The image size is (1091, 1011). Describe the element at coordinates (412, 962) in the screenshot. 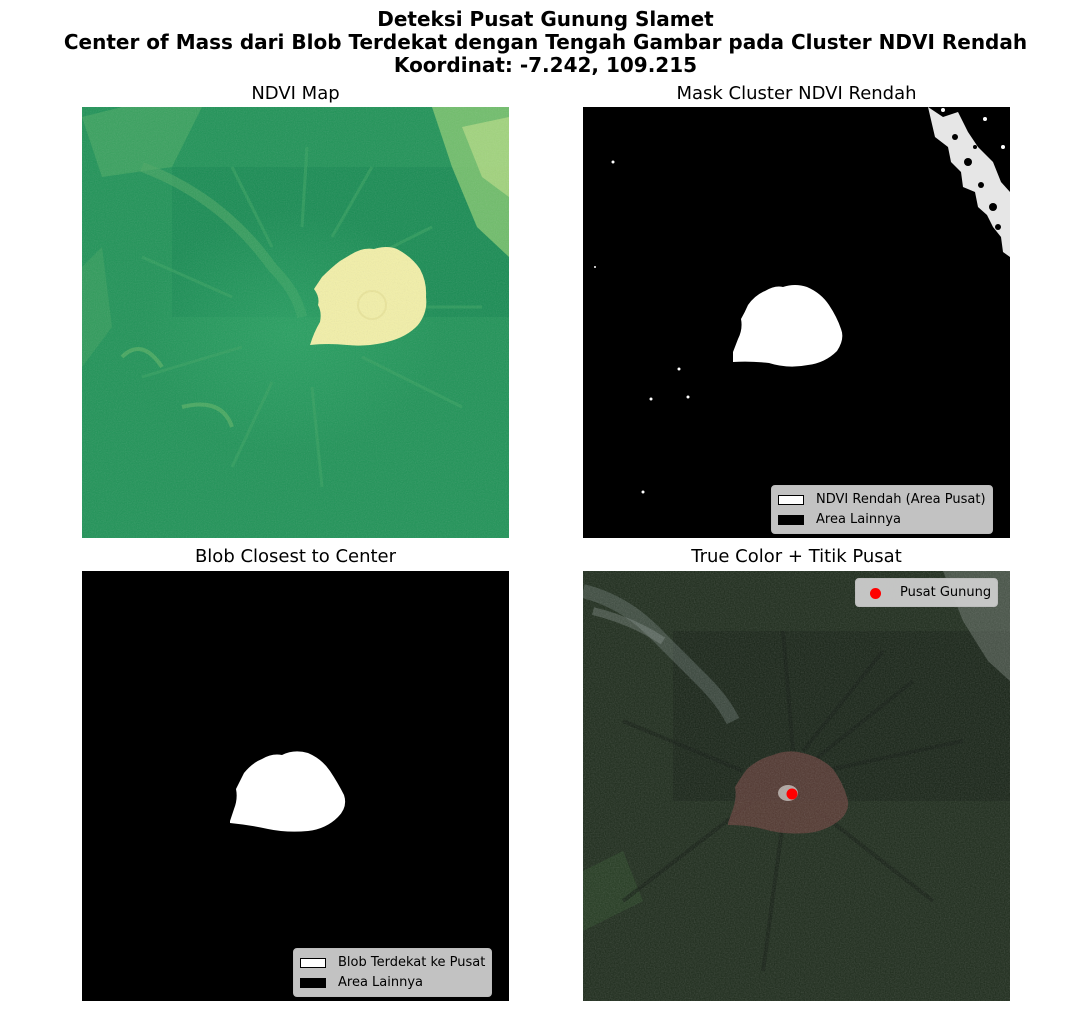

I see `legend-label: Blob Terdekat ke Pusat` at that location.